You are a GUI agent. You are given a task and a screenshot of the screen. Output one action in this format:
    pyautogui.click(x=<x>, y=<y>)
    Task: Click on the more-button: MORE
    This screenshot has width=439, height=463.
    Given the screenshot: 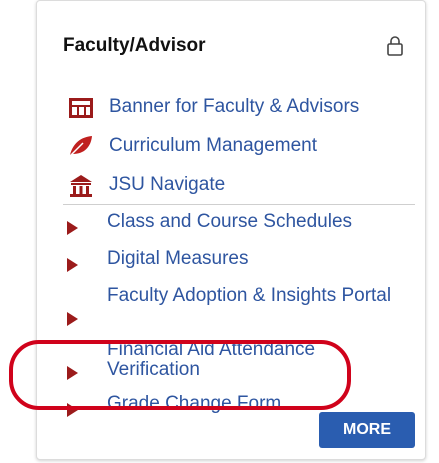 What is the action you would take?
    pyautogui.click(x=367, y=430)
    